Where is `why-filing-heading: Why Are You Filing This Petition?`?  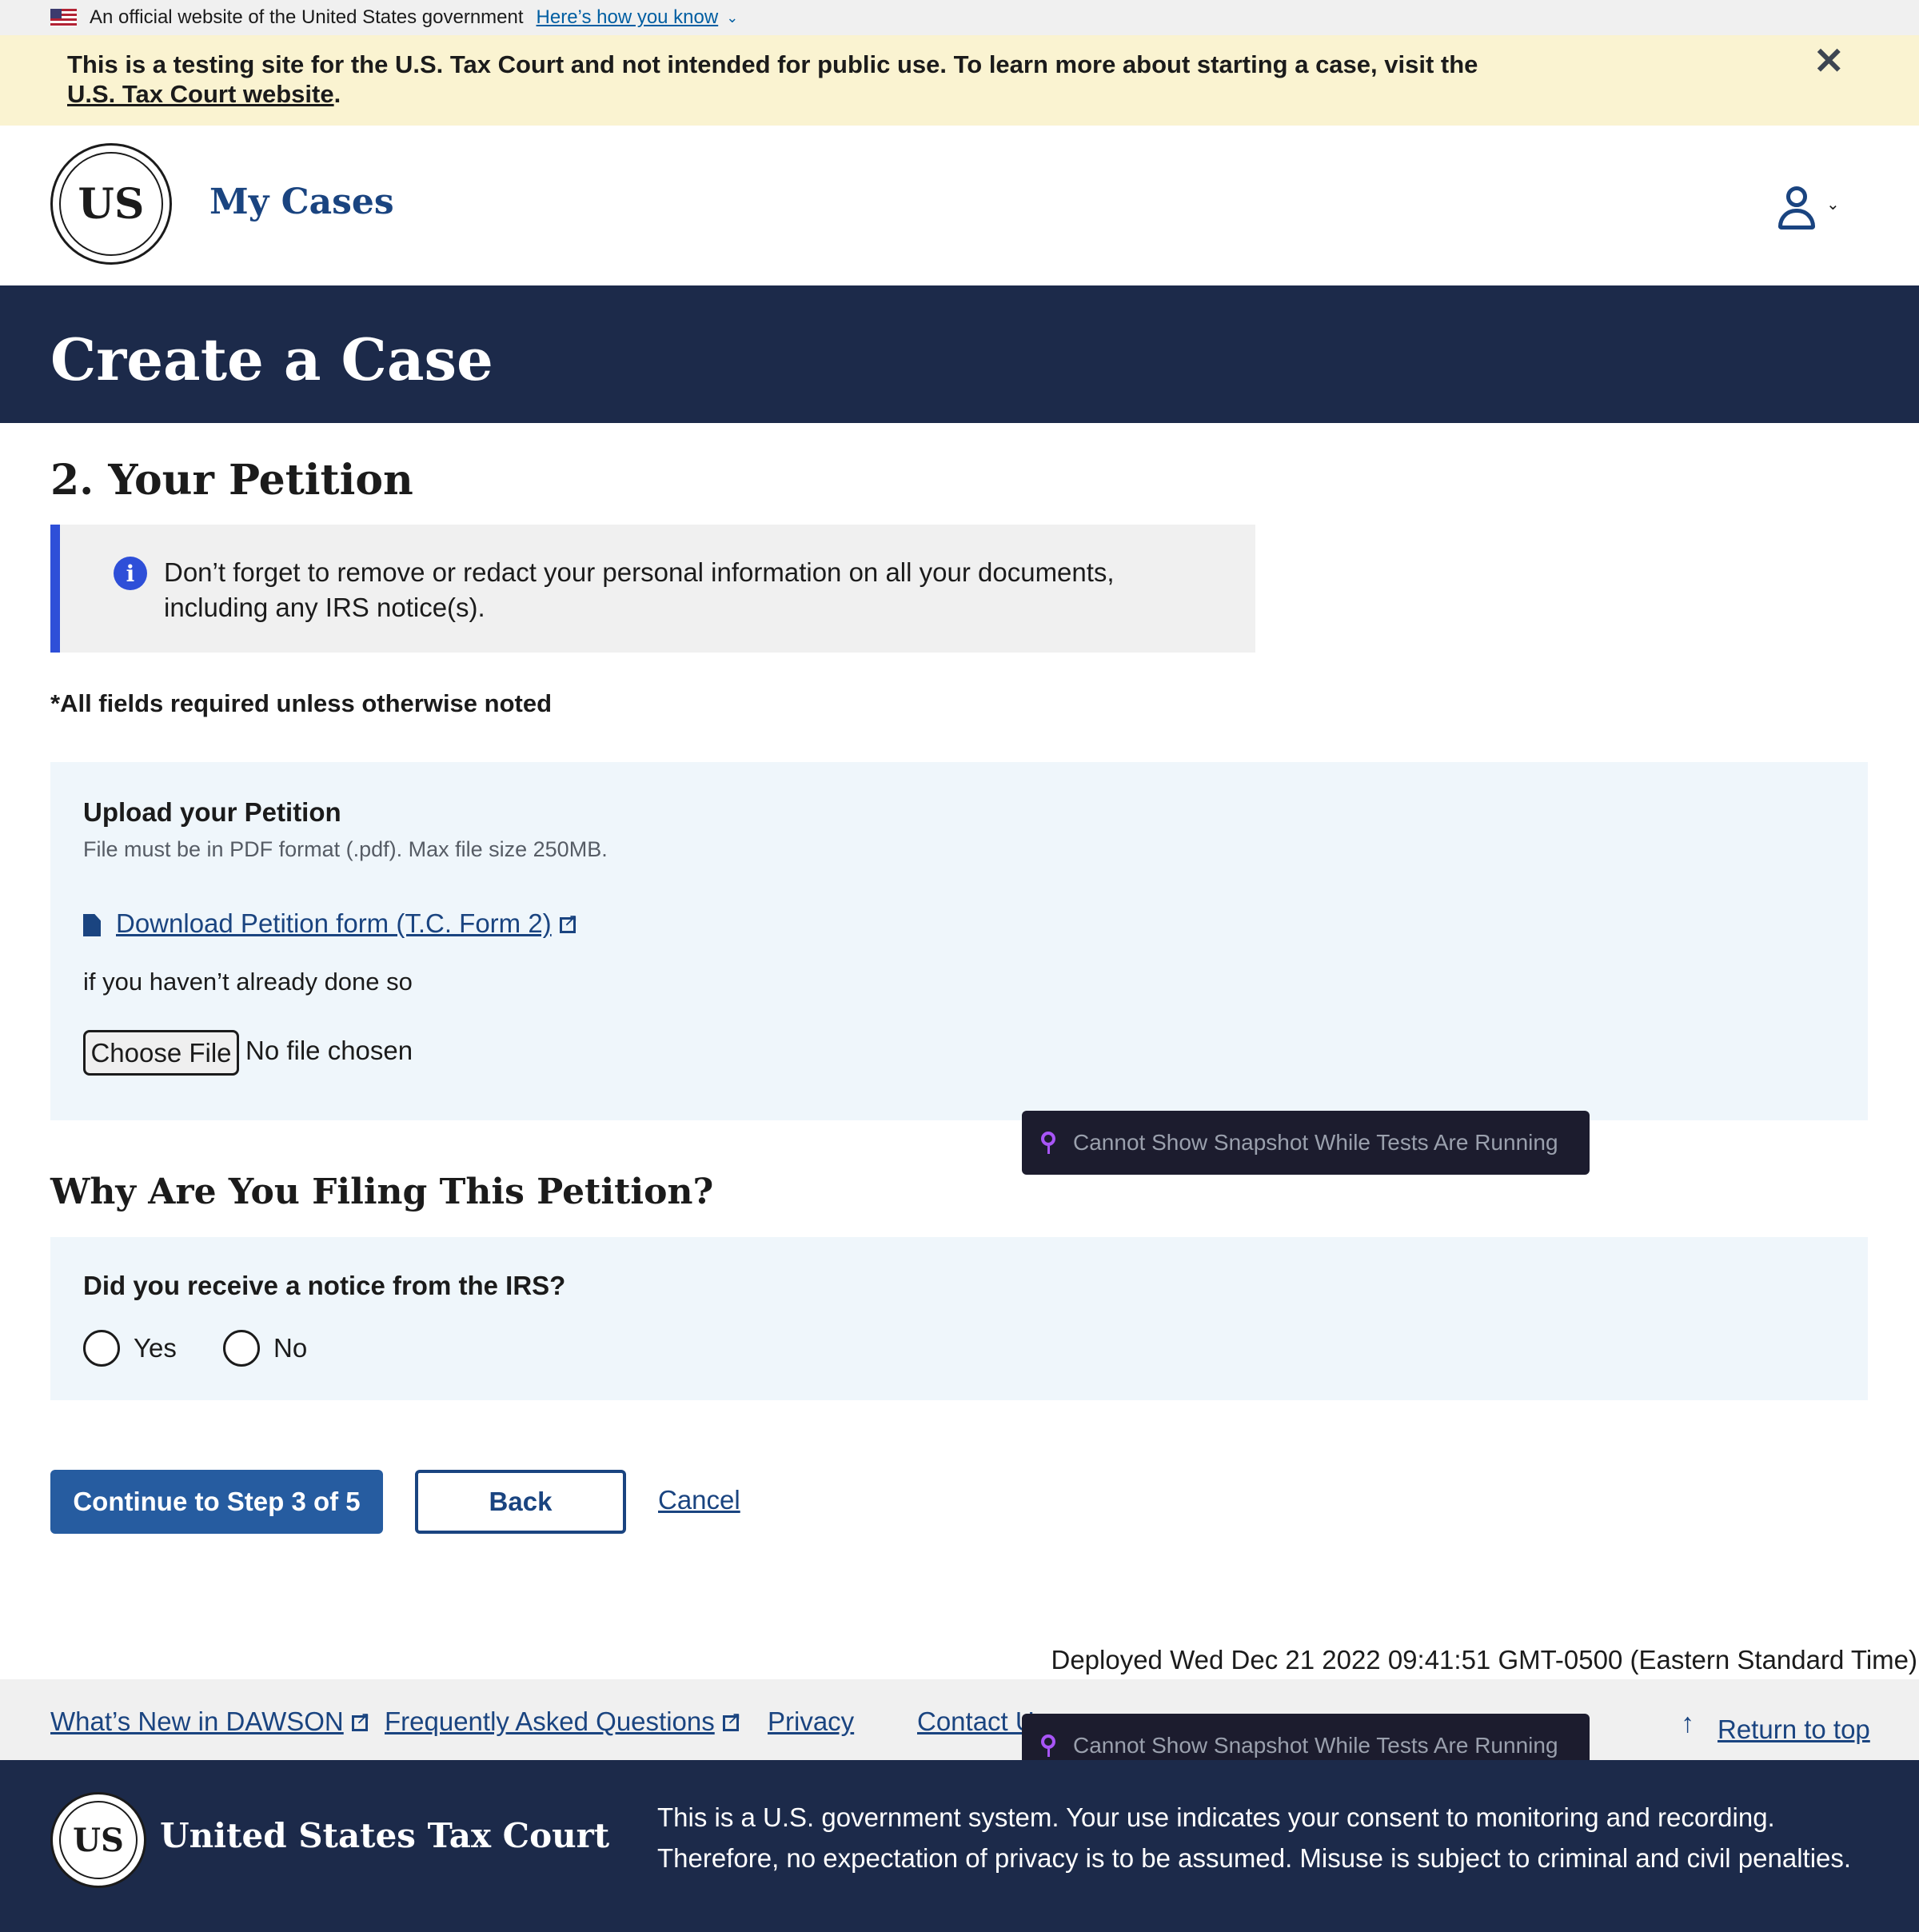
why-filing-heading: Why Are You Filing This Petition? is located at coordinates (382, 1192).